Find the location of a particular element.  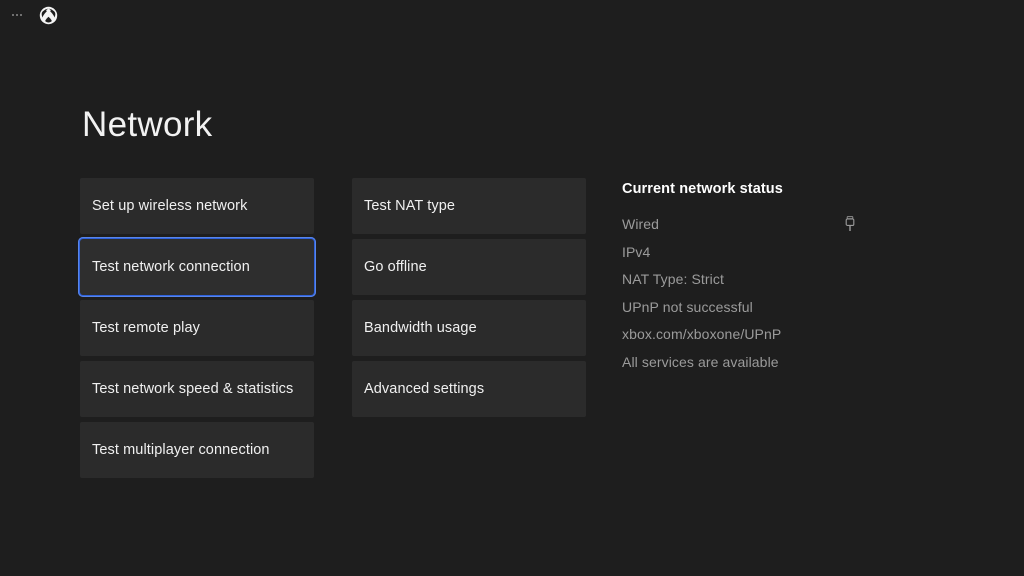

tile-advanced-settings: Advanced settings is located at coordinates (469, 389).